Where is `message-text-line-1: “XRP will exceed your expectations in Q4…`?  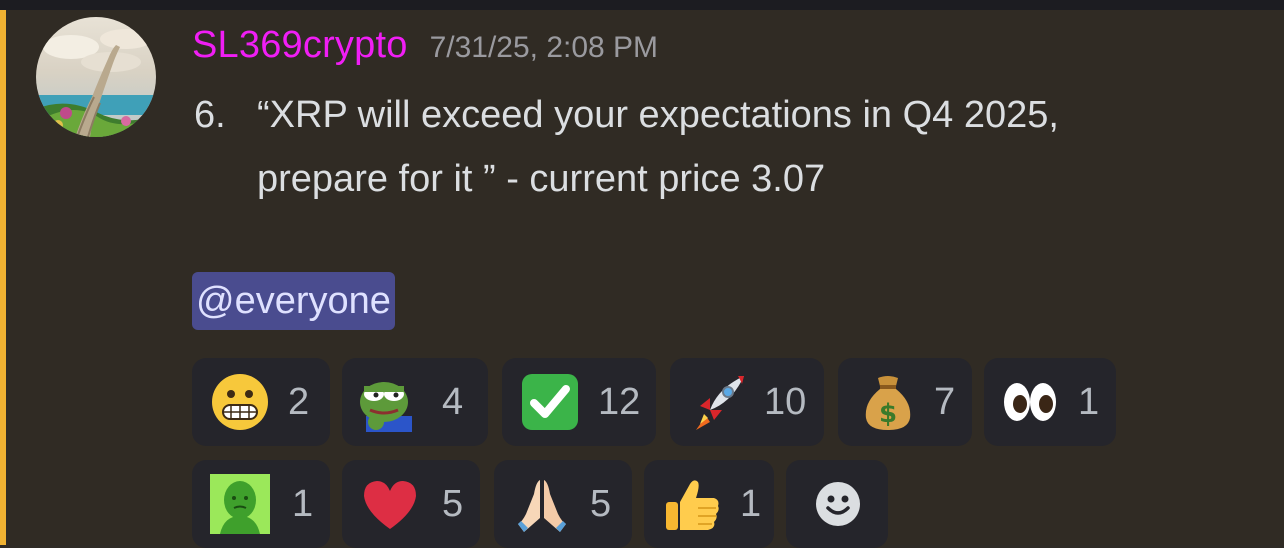
message-text-line-1: “XRP will exceed your expectations in Q4… is located at coordinates (658, 115).